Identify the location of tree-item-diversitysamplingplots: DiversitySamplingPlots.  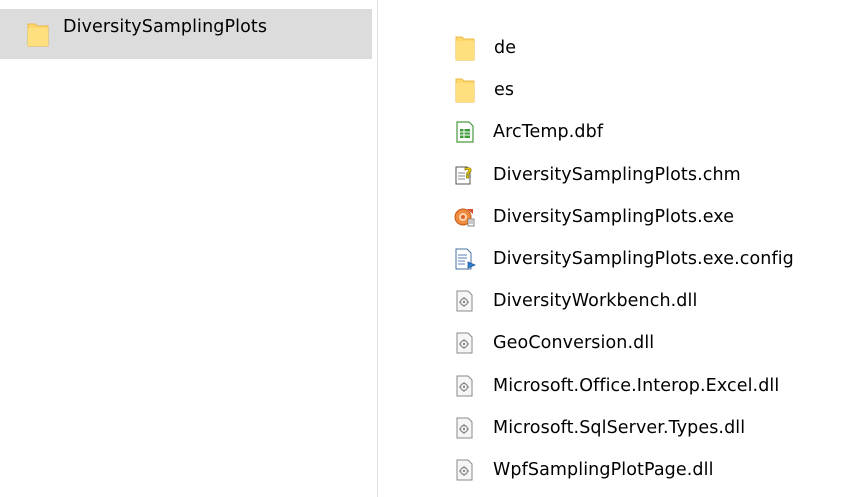
(186, 34).